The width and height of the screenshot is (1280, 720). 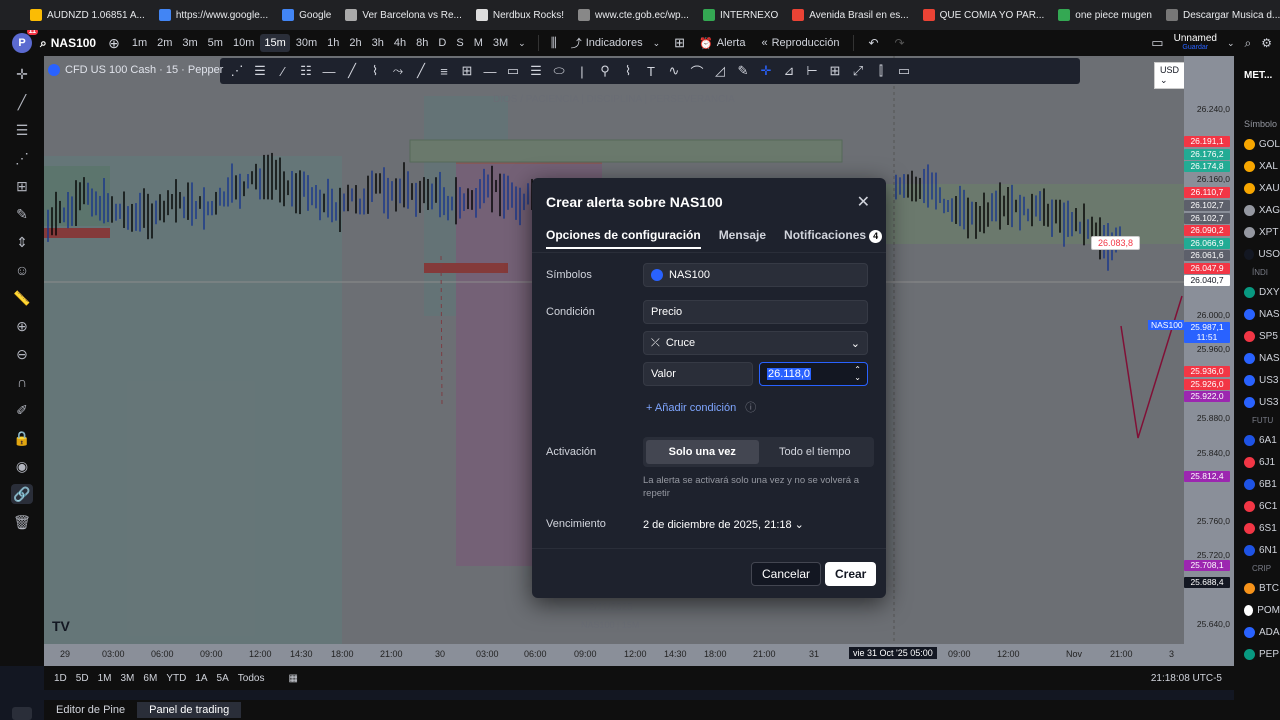 I want to click on activation-every-time: Todo el tiempo, so click(x=815, y=452).